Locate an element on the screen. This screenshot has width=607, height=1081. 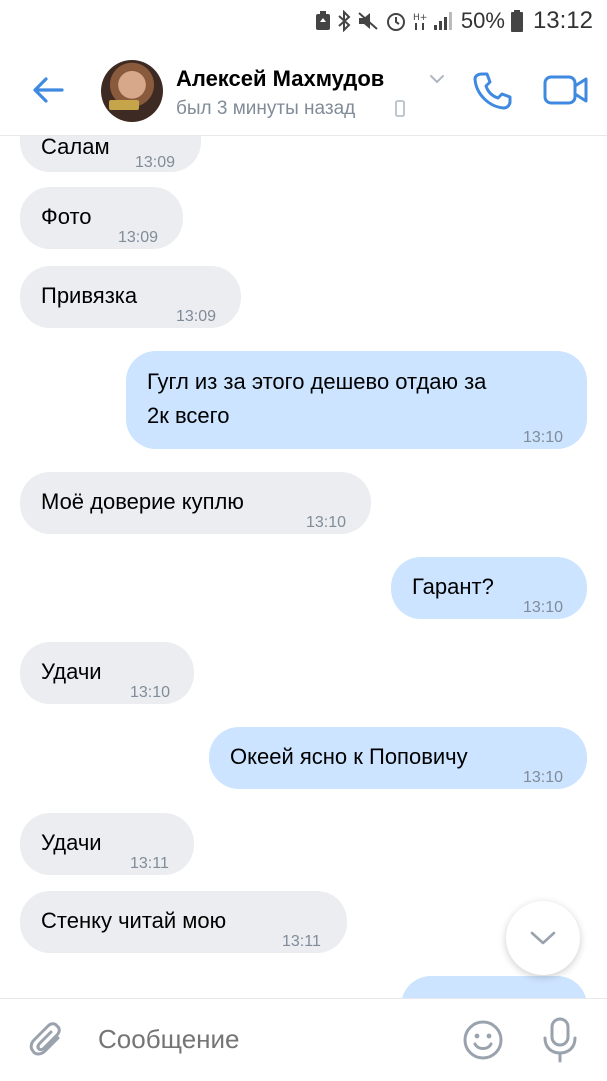
microphone-icon is located at coordinates (560, 1040).